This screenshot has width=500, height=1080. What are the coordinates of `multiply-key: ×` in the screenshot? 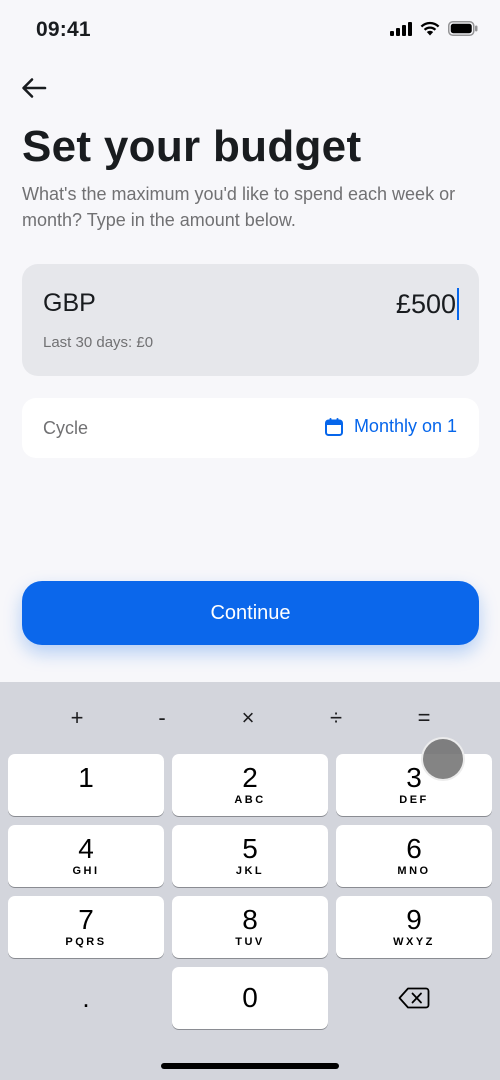 It's located at (248, 718).